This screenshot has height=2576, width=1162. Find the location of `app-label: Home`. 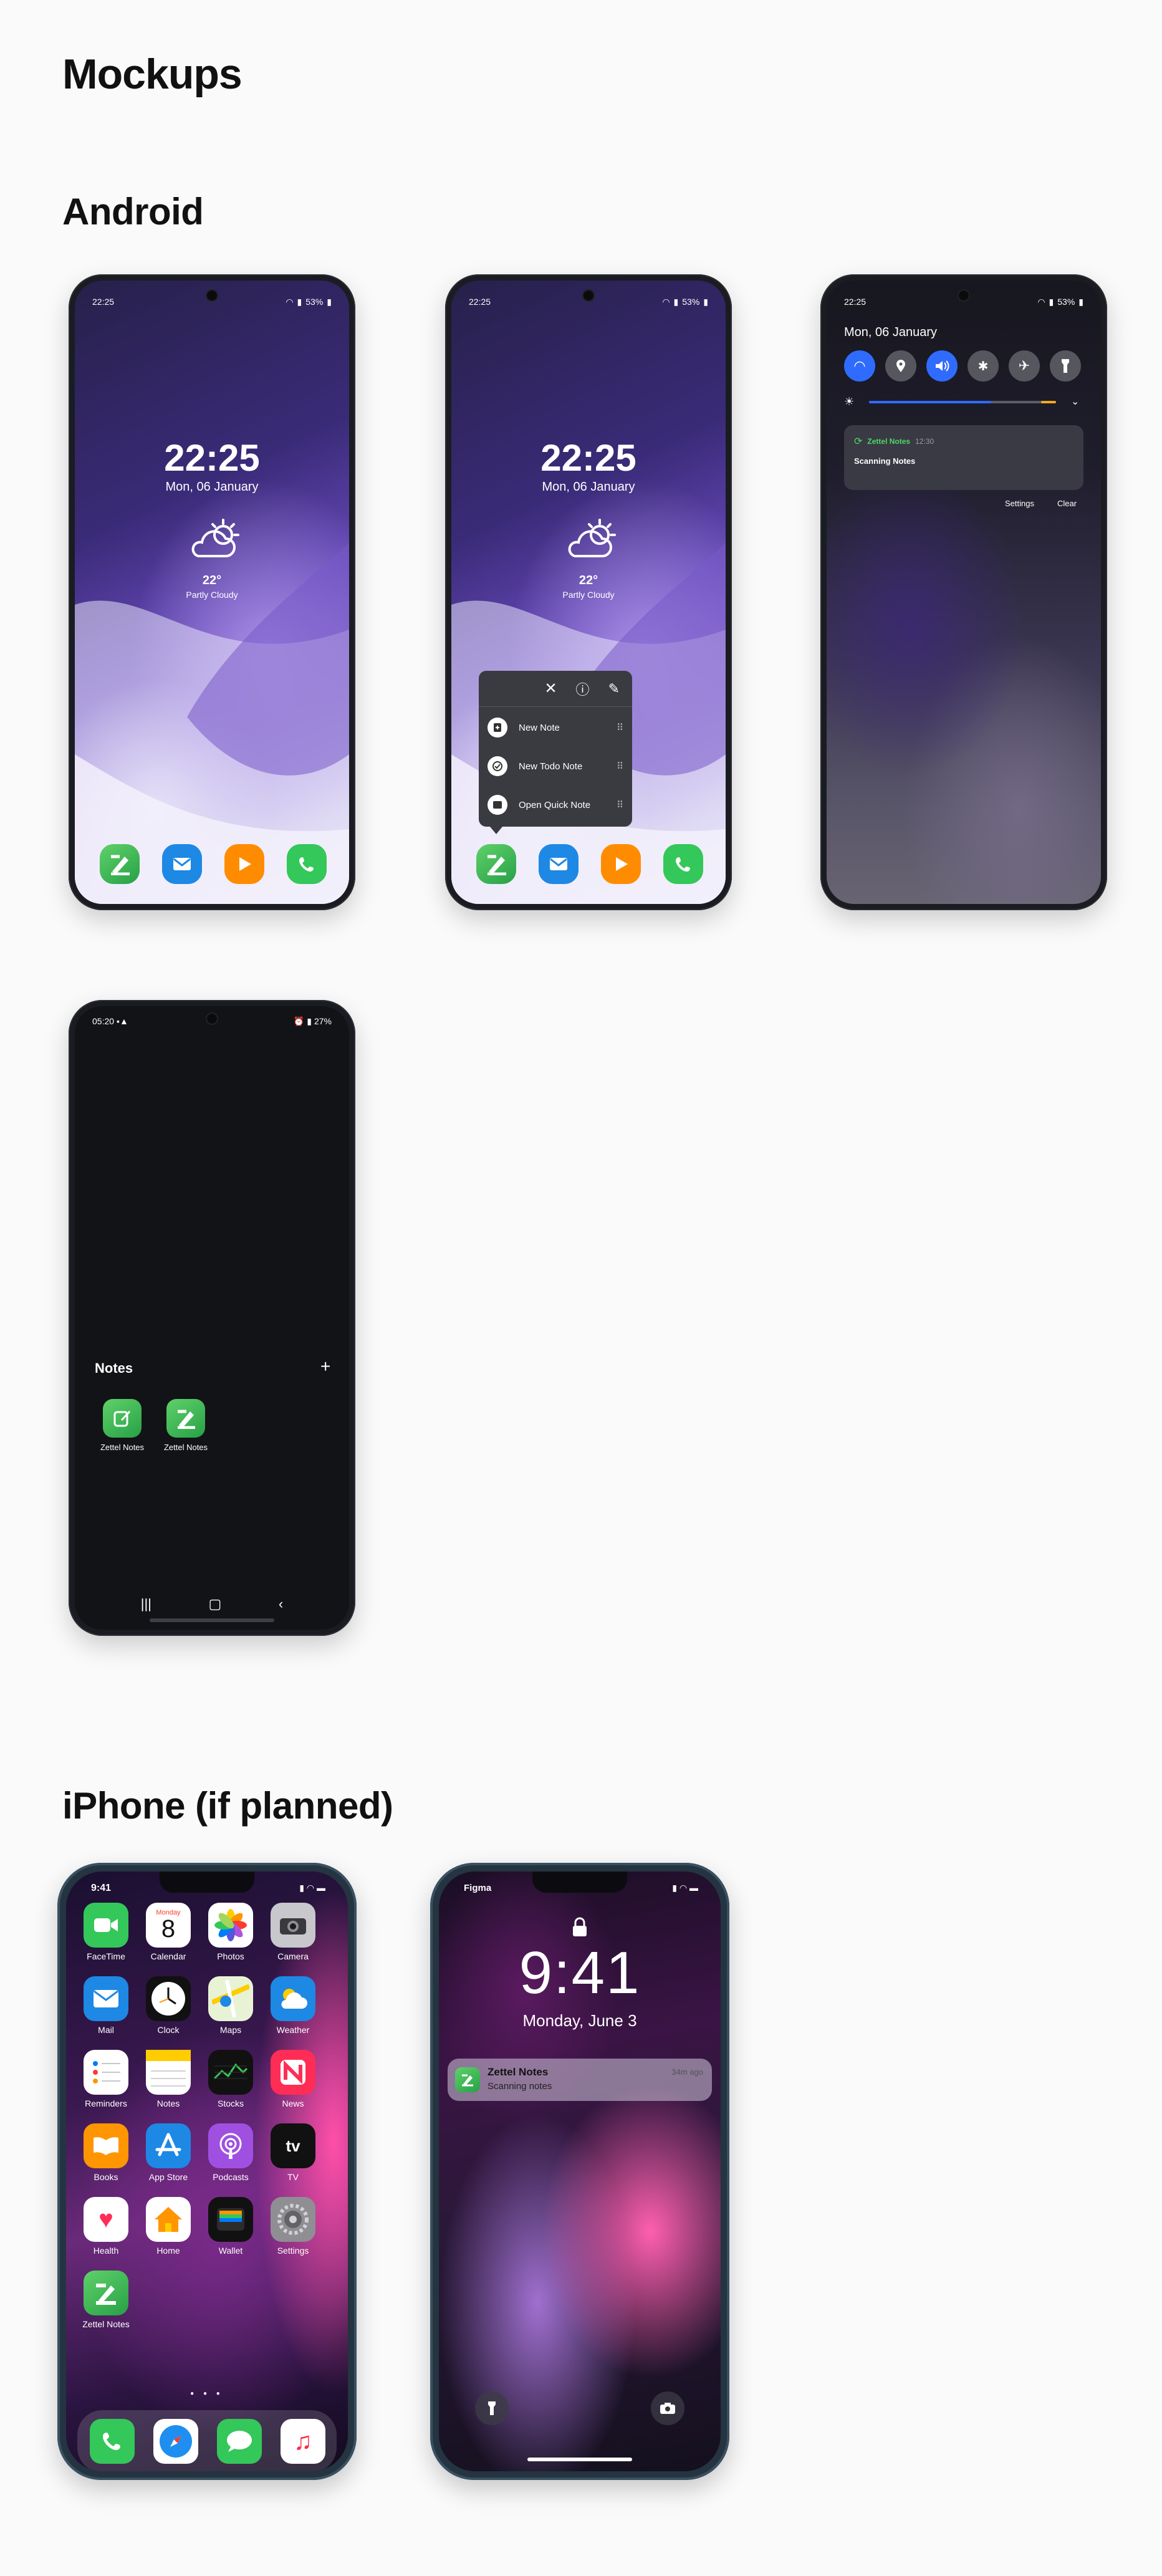

app-label: Home is located at coordinates (168, 2251).